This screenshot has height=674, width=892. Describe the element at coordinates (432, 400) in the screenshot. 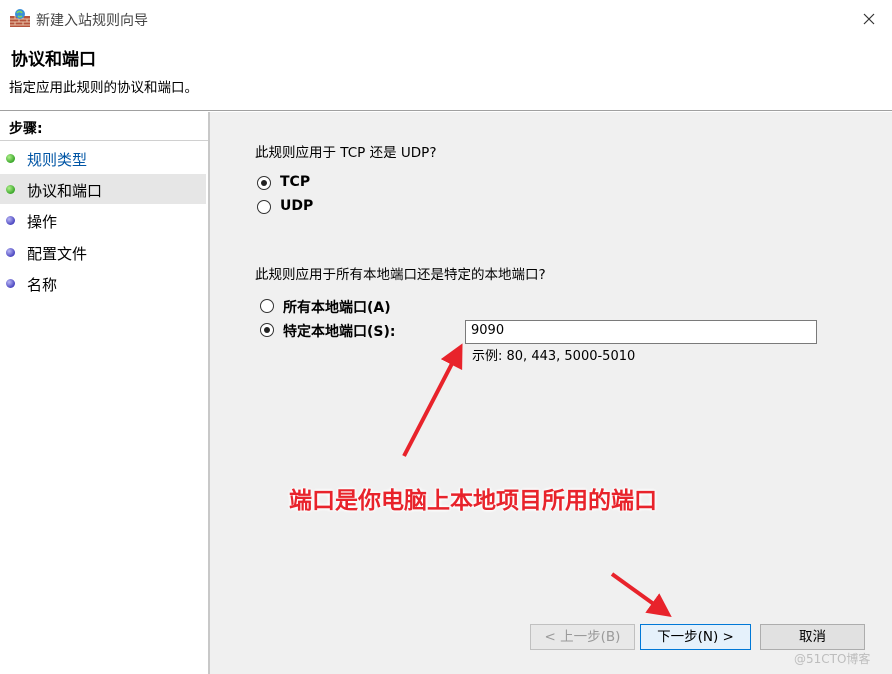

I see `arrow-to-port-input` at that location.